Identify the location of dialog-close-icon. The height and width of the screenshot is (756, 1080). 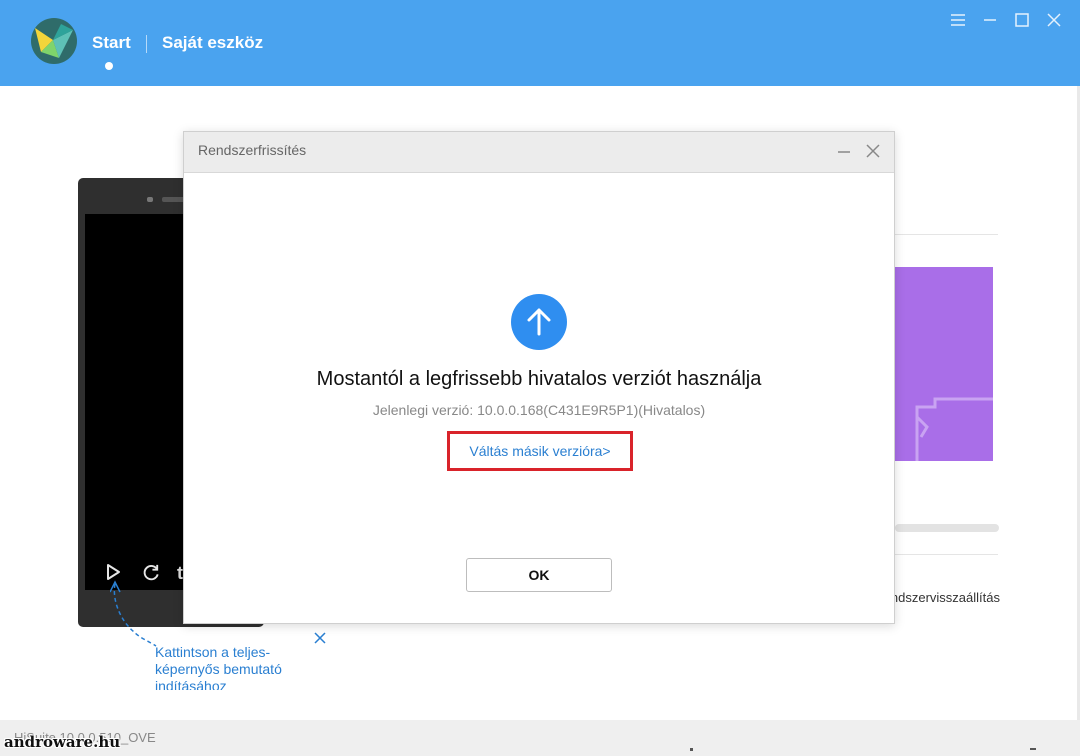
(873, 151).